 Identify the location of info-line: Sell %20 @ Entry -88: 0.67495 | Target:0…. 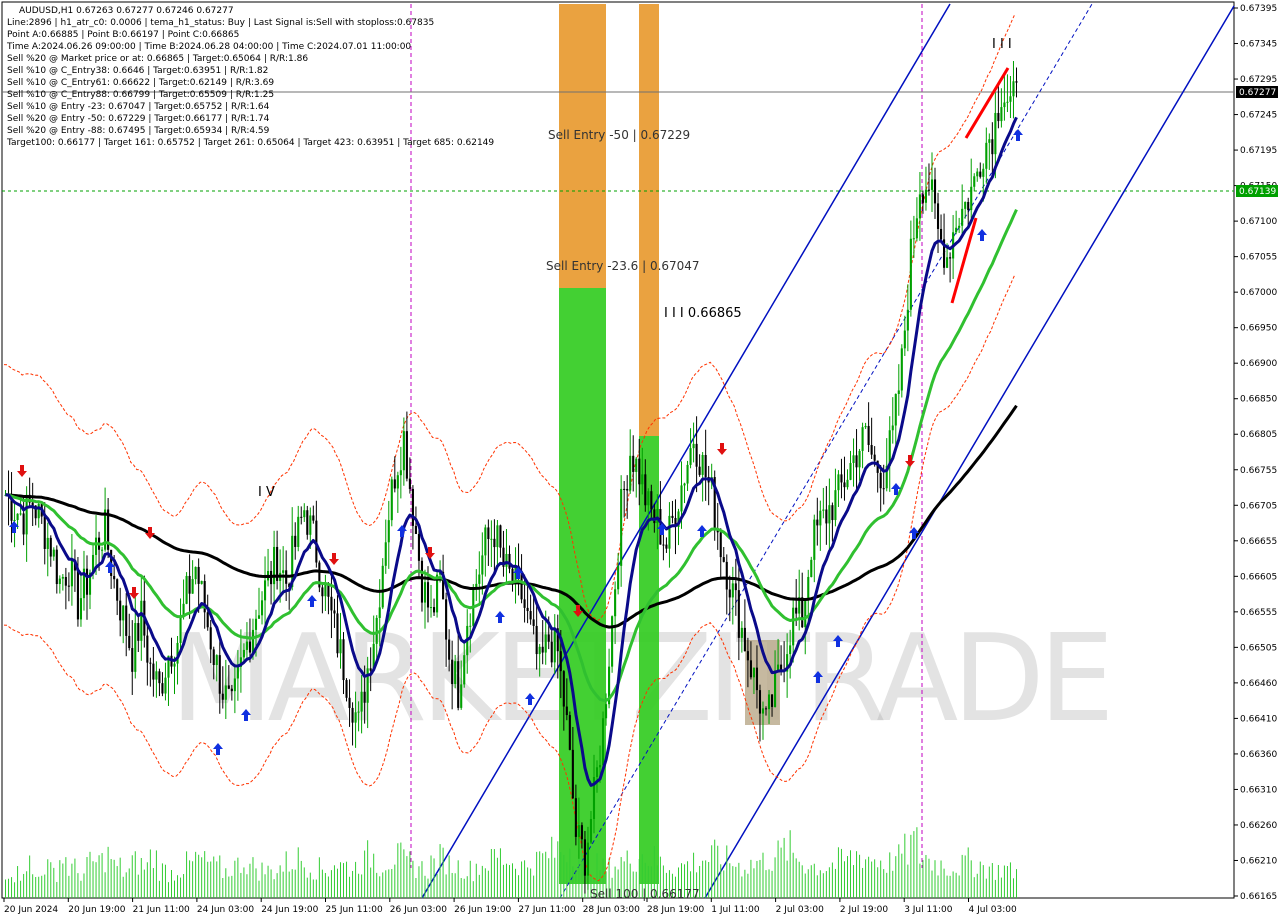
(138, 131).